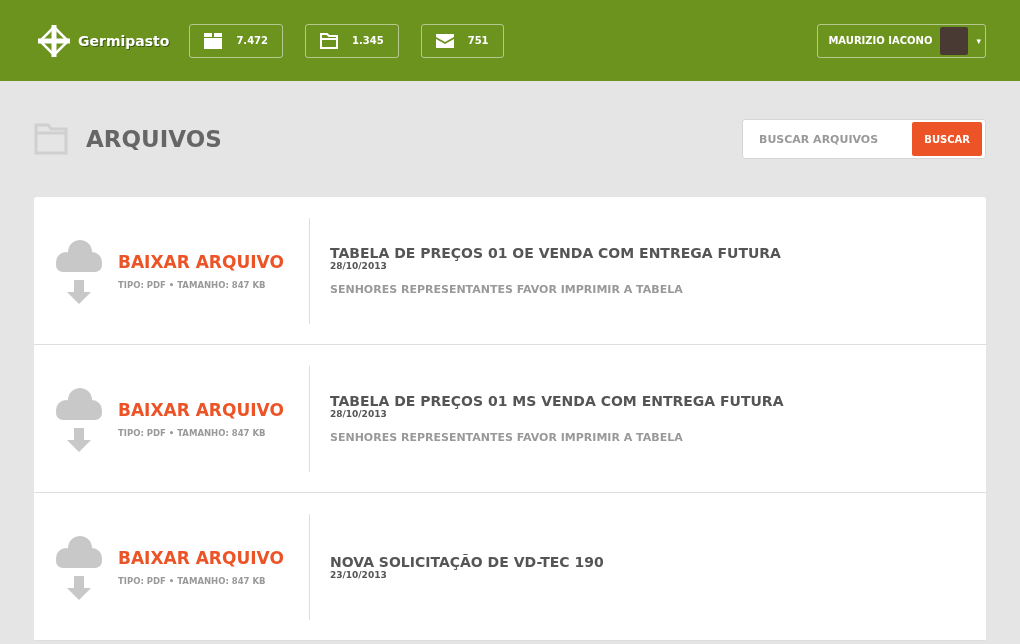 The height and width of the screenshot is (644, 1020). What do you see at coordinates (444, 40) in the screenshot?
I see `mail-icon` at bounding box center [444, 40].